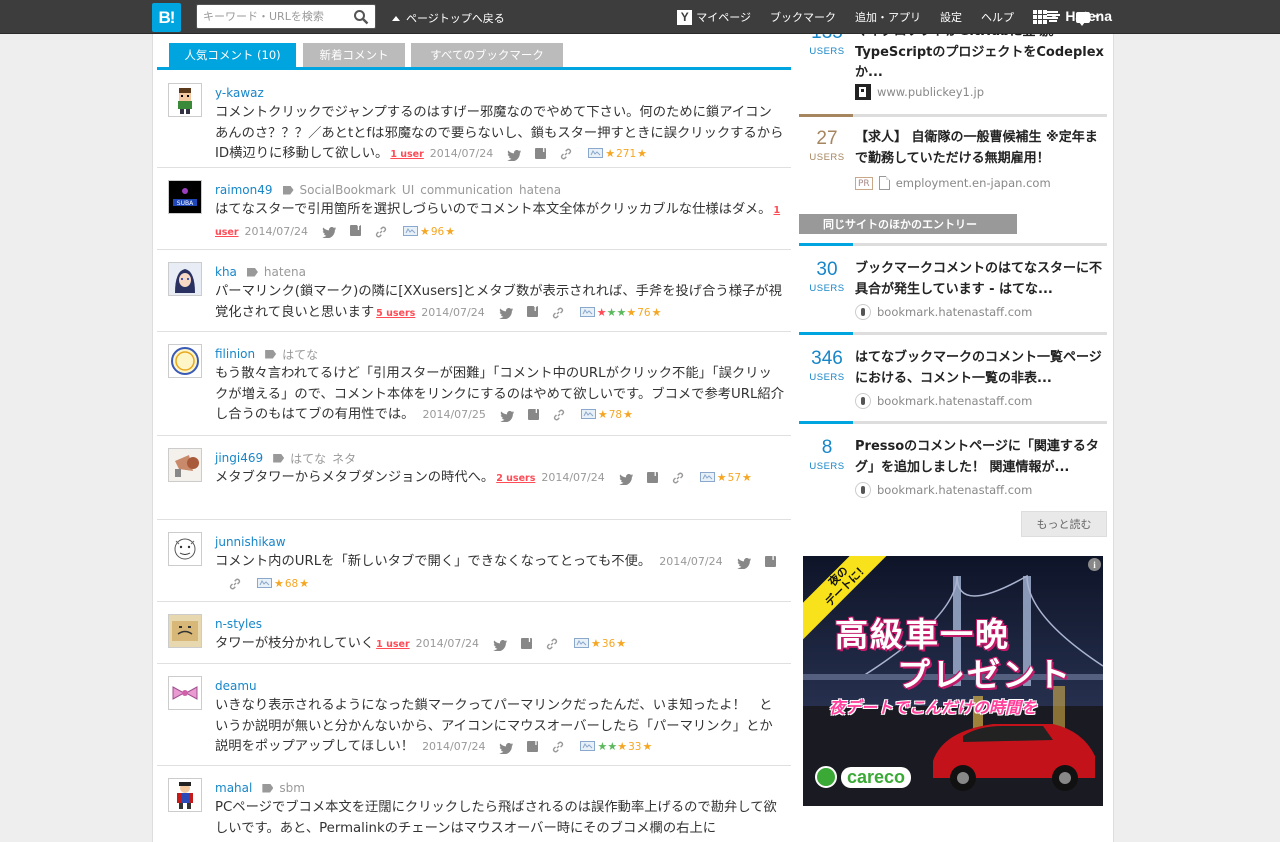 This screenshot has height=842, width=1280. Describe the element at coordinates (166, 17) in the screenshot. I see `hatena-bookmark-logo: B!` at that location.